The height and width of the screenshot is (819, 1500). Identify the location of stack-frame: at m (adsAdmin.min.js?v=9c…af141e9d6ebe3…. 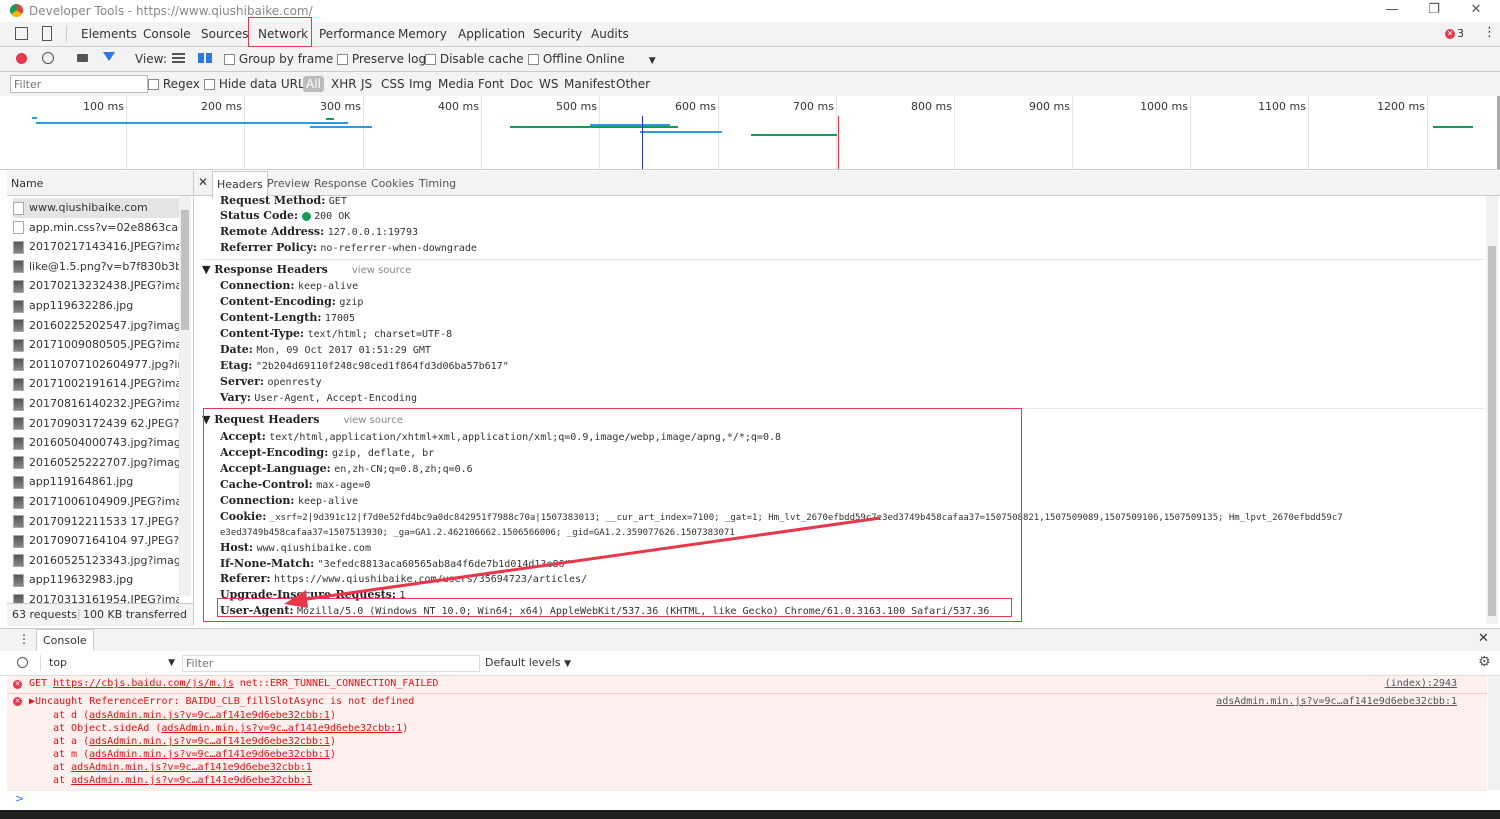
(194, 754).